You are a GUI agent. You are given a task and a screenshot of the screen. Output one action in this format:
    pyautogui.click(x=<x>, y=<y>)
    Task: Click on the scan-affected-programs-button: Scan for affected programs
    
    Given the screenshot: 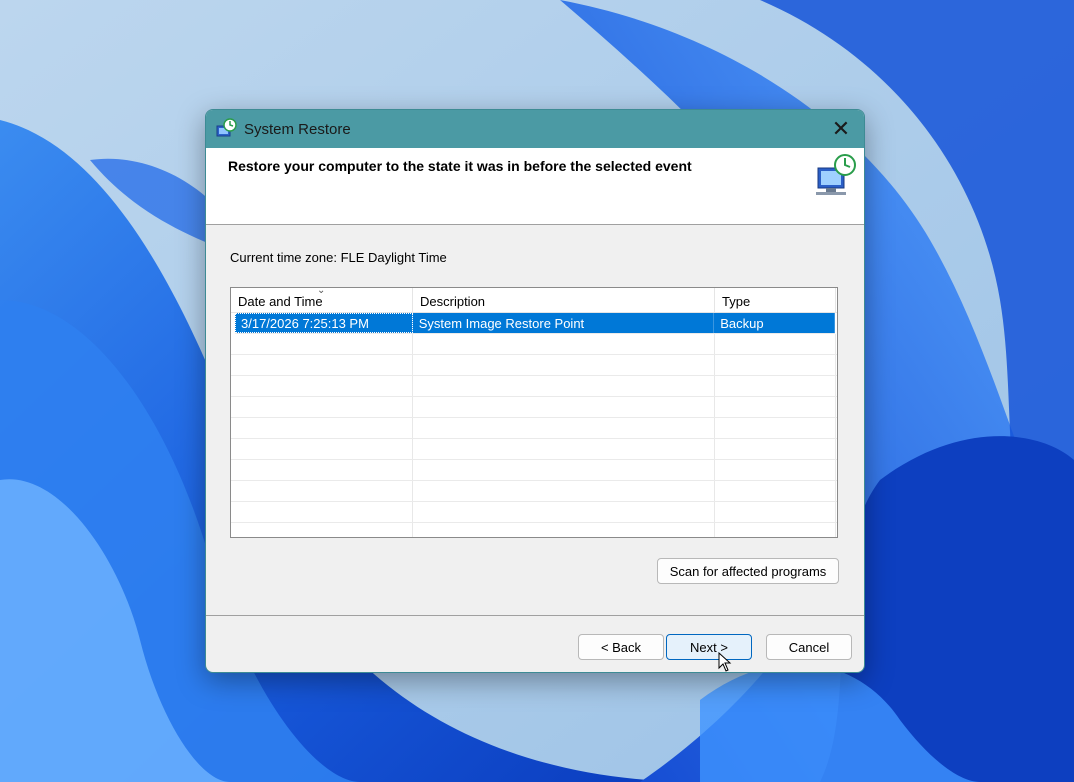 What is the action you would take?
    pyautogui.click(x=748, y=571)
    